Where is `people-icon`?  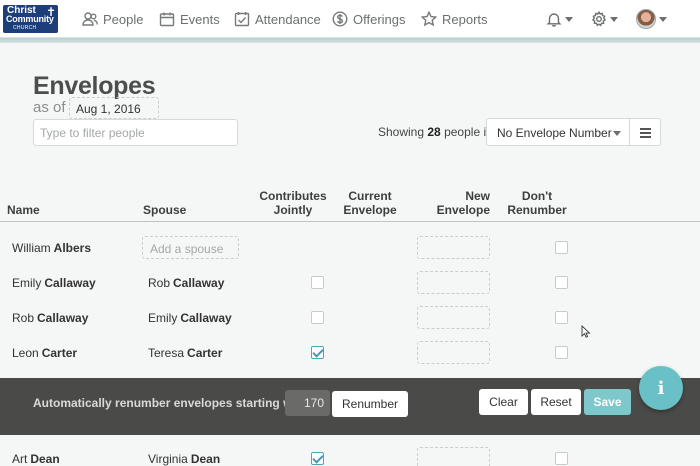
people-icon is located at coordinates (90, 19).